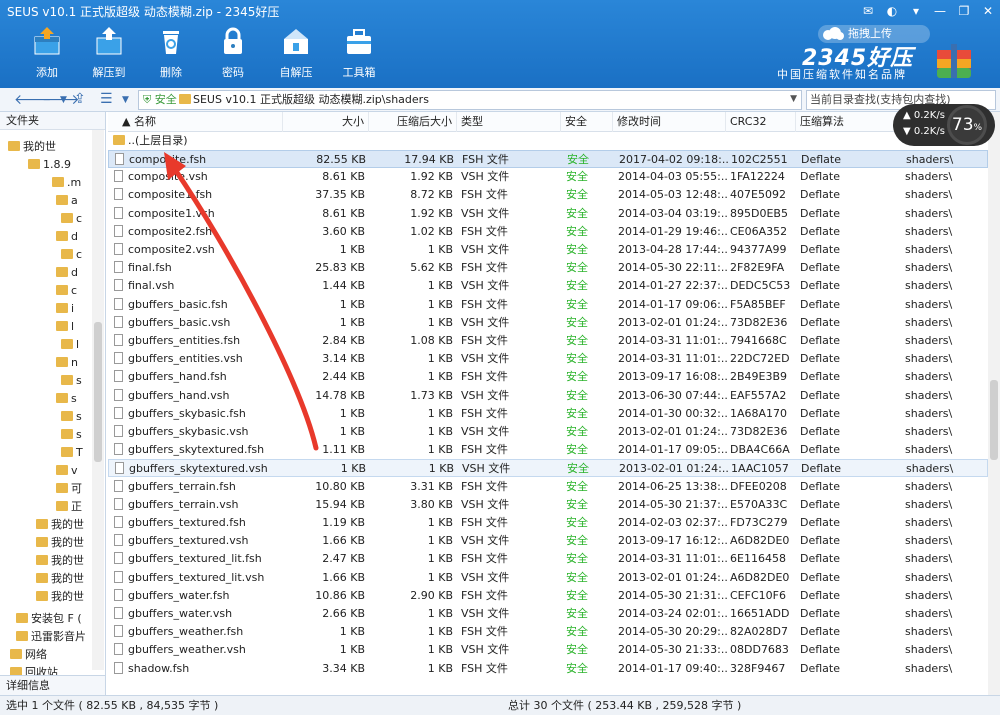  What do you see at coordinates (326, 122) in the screenshot?
I see `column-size: 大小` at bounding box center [326, 122].